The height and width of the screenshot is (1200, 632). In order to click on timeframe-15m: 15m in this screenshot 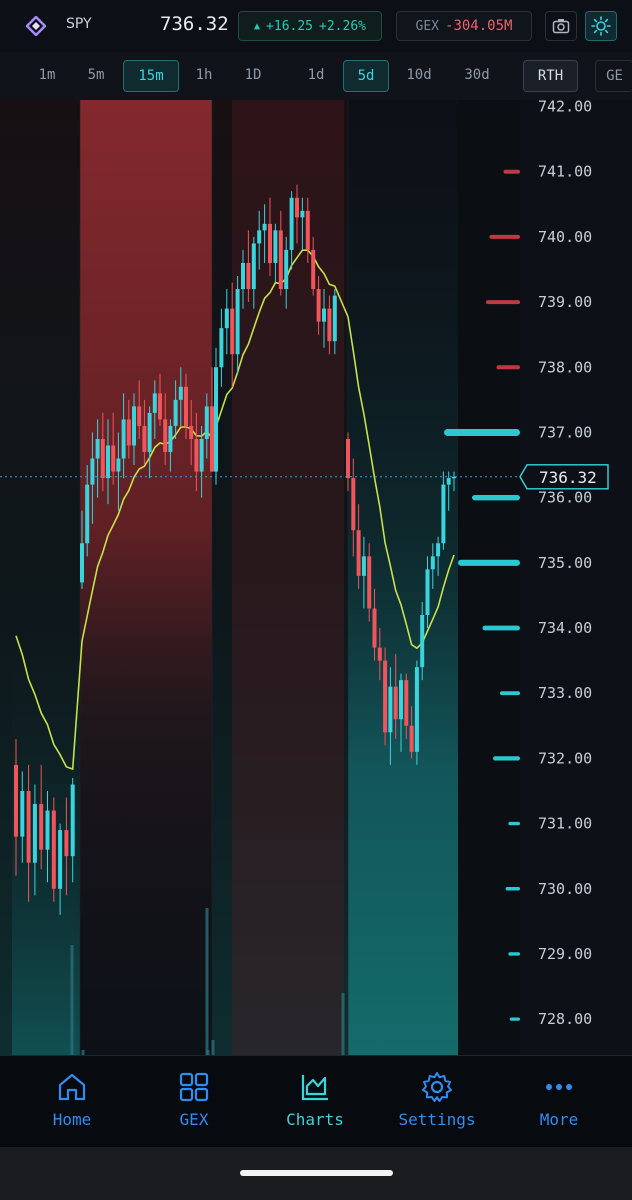, I will do `click(151, 76)`.